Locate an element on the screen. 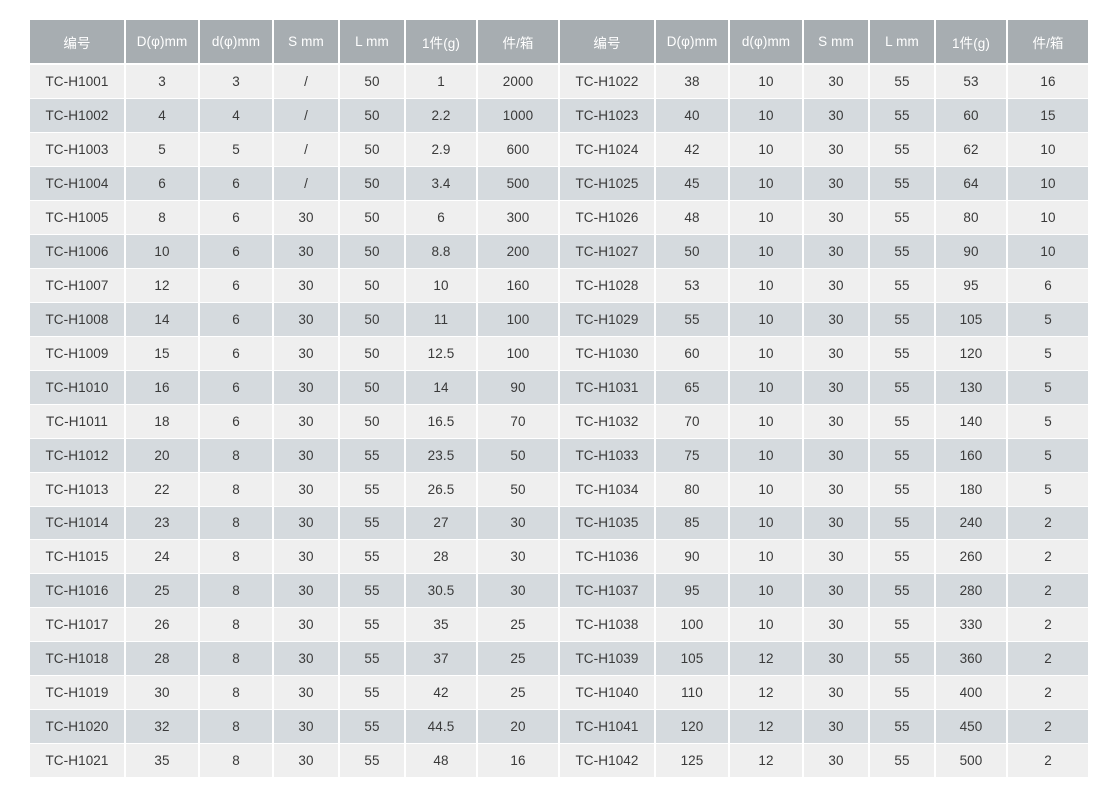 This screenshot has width=1116, height=798. table-row: TC-H1007 12 6 30 50 10 160 is located at coordinates (294, 285).